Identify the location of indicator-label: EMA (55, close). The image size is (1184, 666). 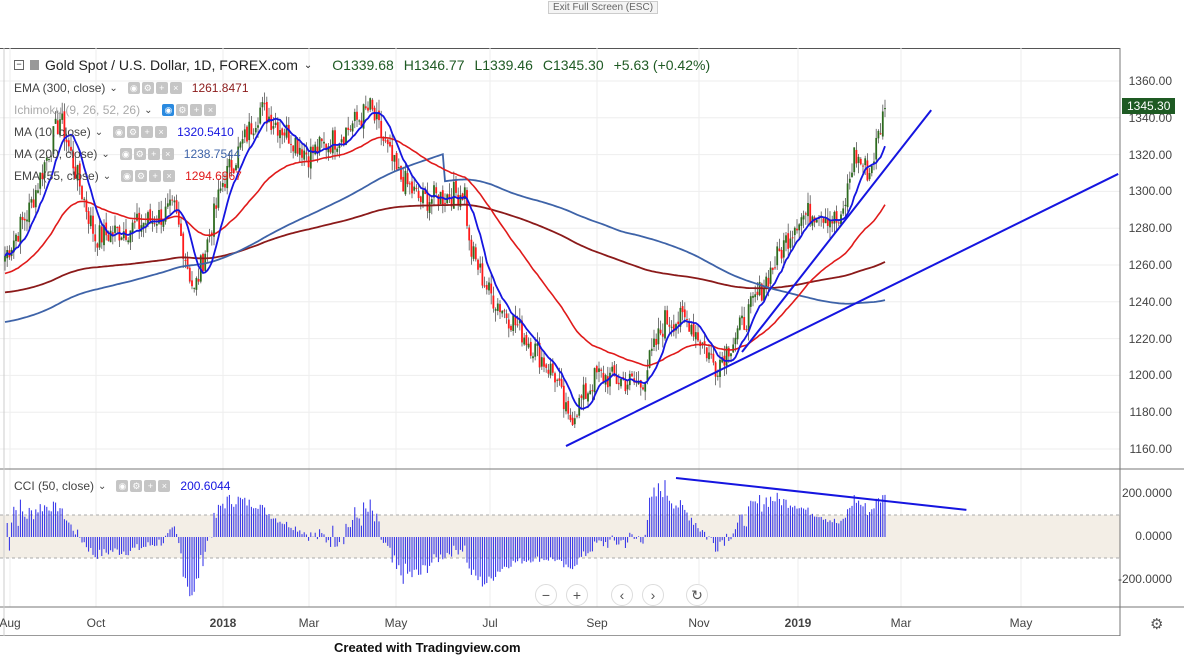
(56, 176).